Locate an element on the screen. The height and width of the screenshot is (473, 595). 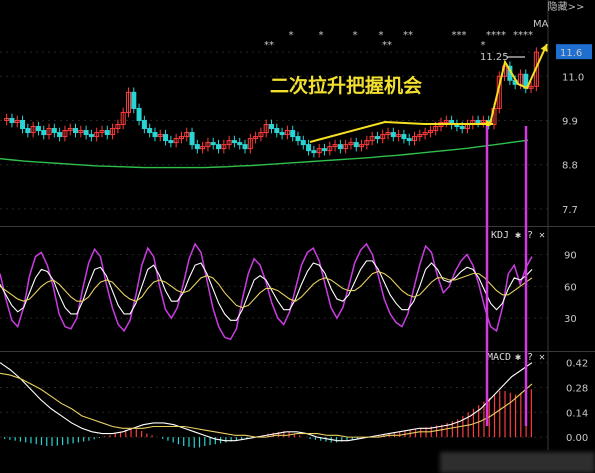
macd-label: MACD is located at coordinates (499, 357).